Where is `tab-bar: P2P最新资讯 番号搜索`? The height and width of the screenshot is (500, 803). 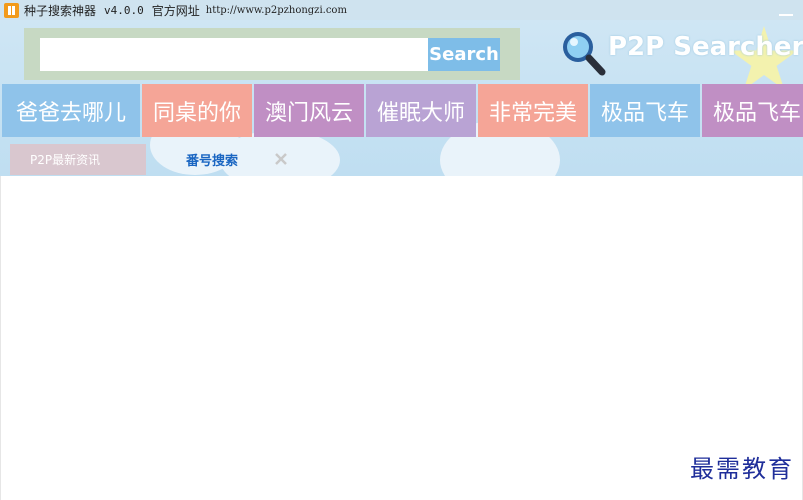
tab-bar: P2P最新资讯 番号搜索 is located at coordinates (401, 160).